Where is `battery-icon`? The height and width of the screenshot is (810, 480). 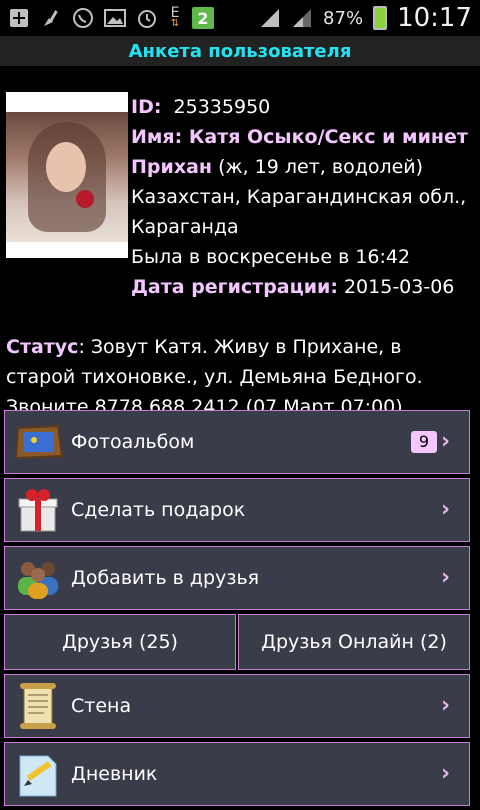
battery-icon is located at coordinates (380, 18).